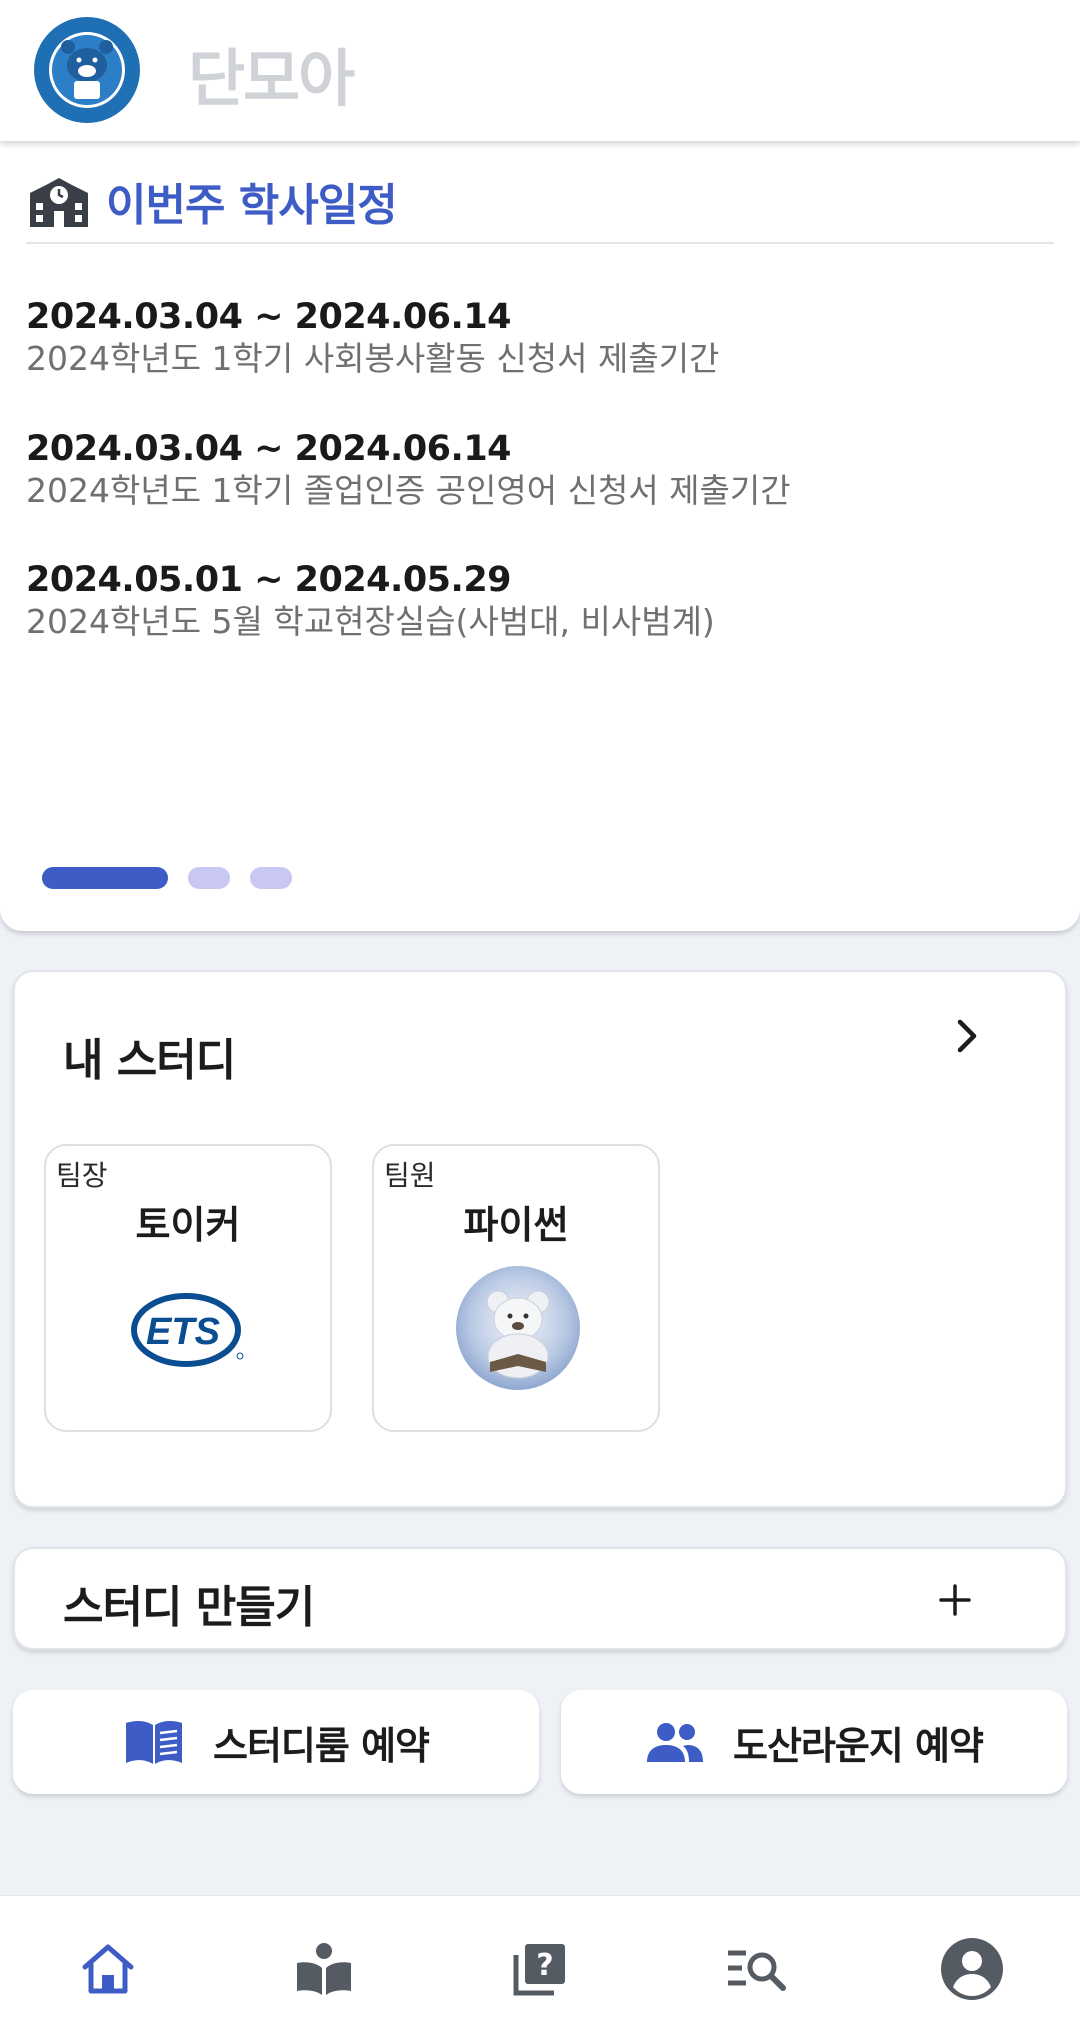  I want to click on question-icon: ?, so click(539, 1970).